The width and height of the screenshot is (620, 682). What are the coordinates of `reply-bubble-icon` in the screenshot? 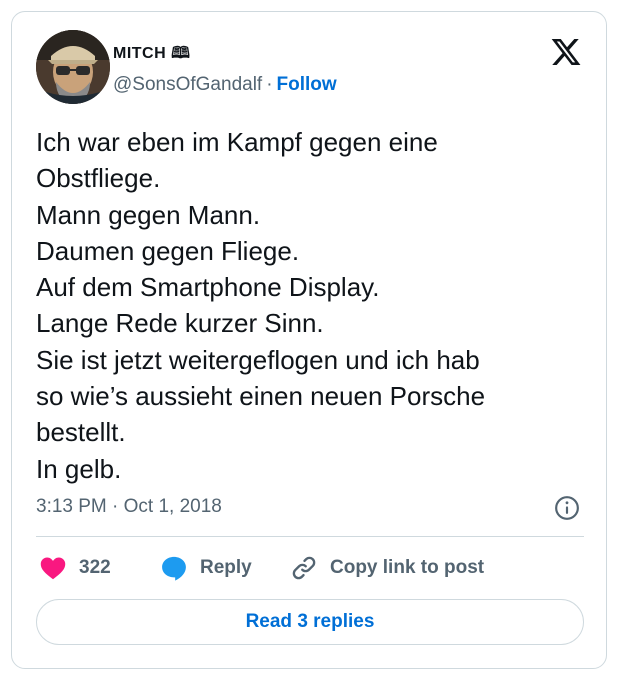 It's located at (174, 568).